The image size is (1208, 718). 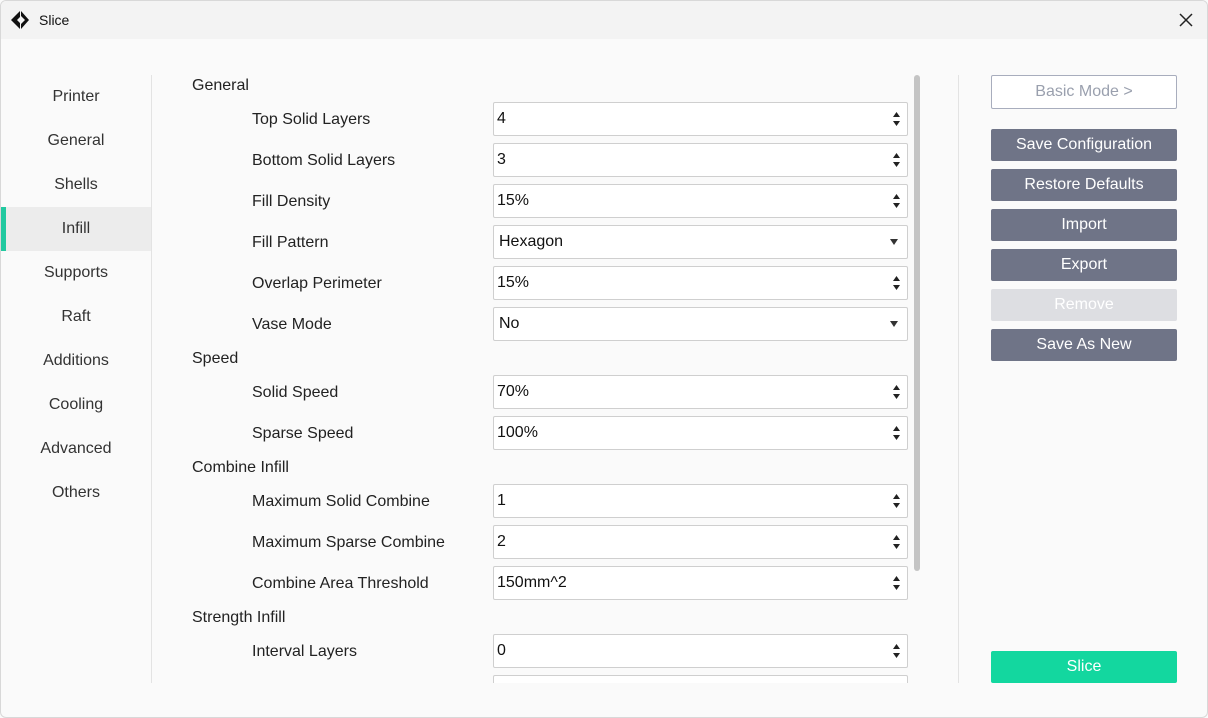 What do you see at coordinates (311, 119) in the screenshot?
I see `top-solid-layers-label: Top Solid Layers` at bounding box center [311, 119].